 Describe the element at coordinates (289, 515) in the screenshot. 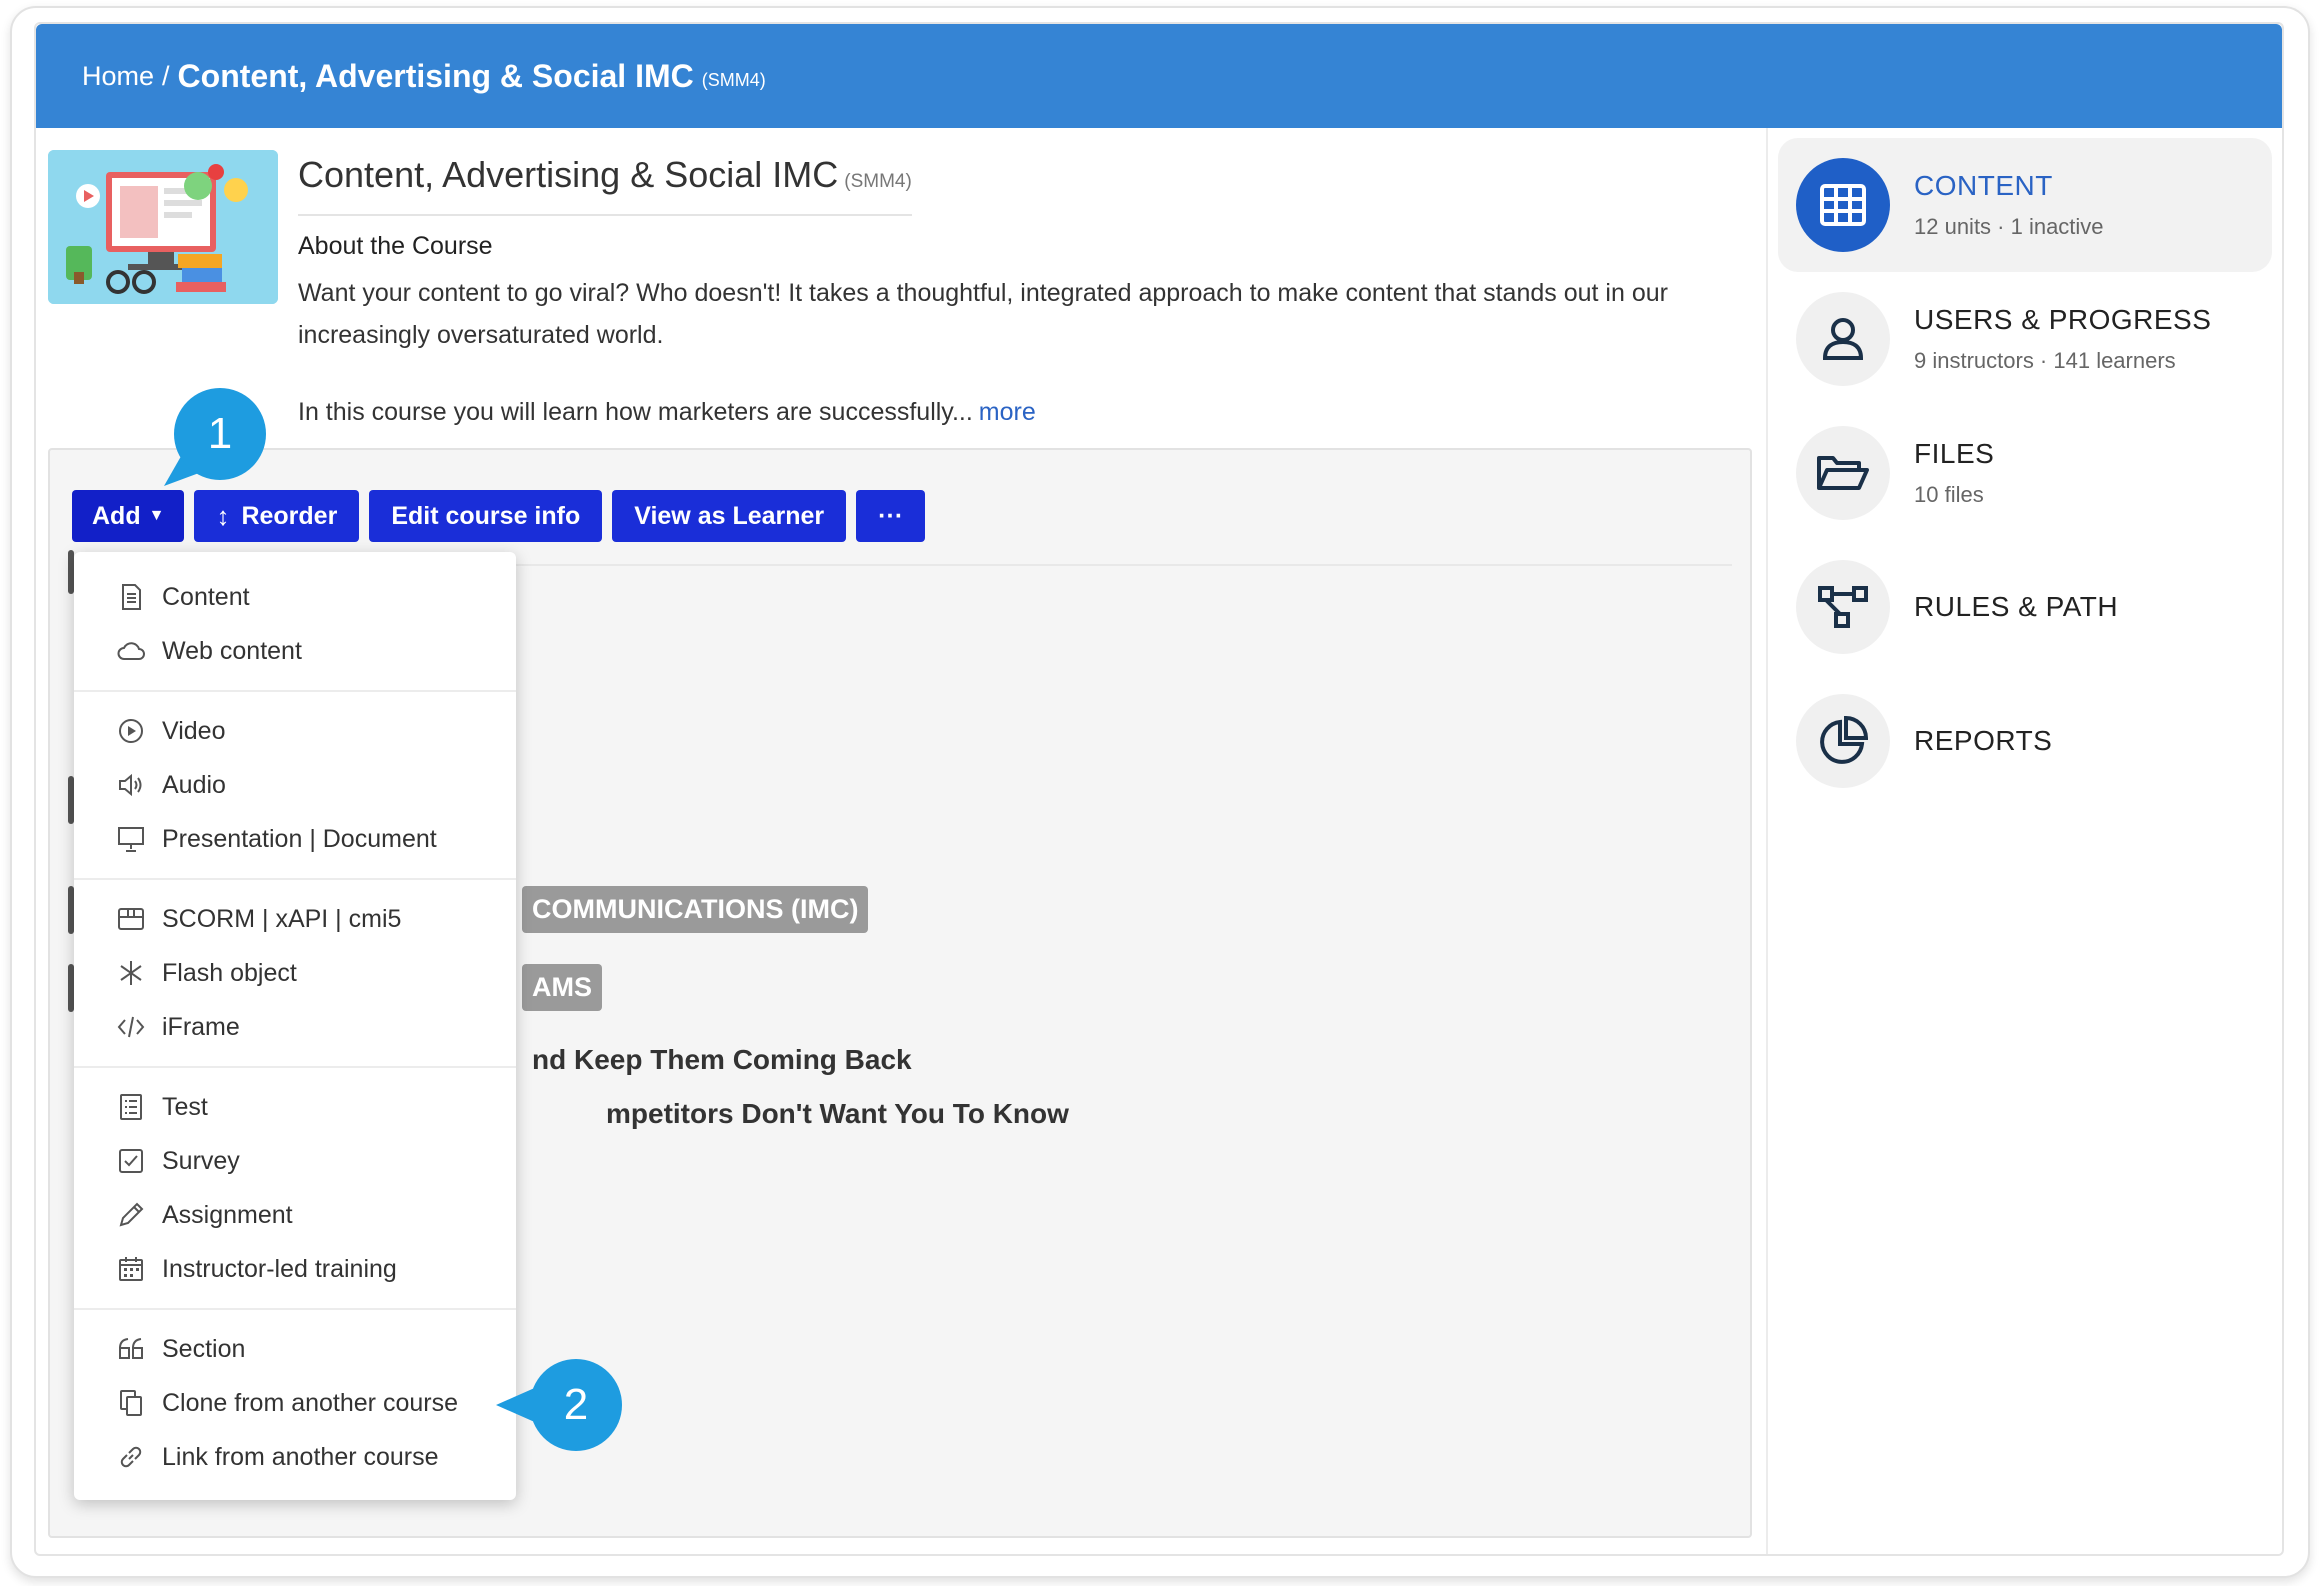

I see `reorder-button-label: Reorder` at that location.